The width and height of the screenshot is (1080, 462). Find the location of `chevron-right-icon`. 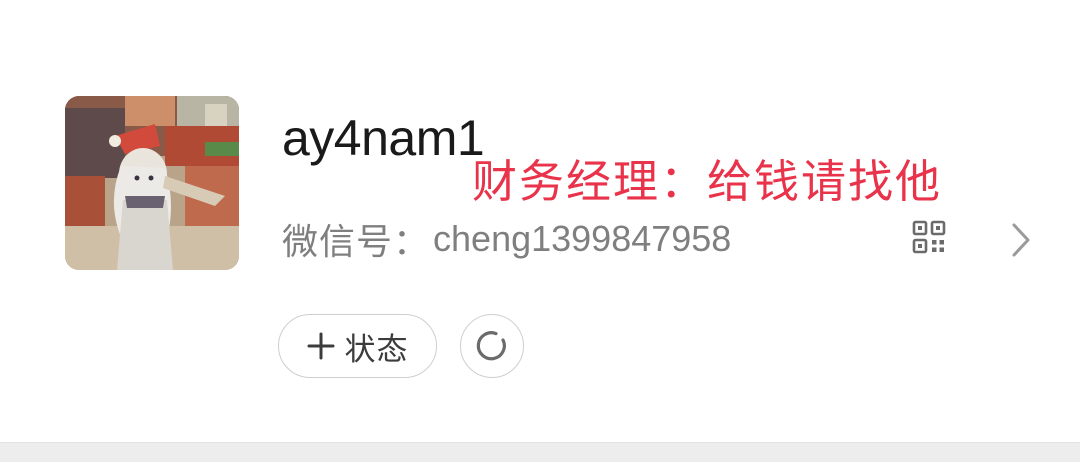

chevron-right-icon is located at coordinates (1021, 240).